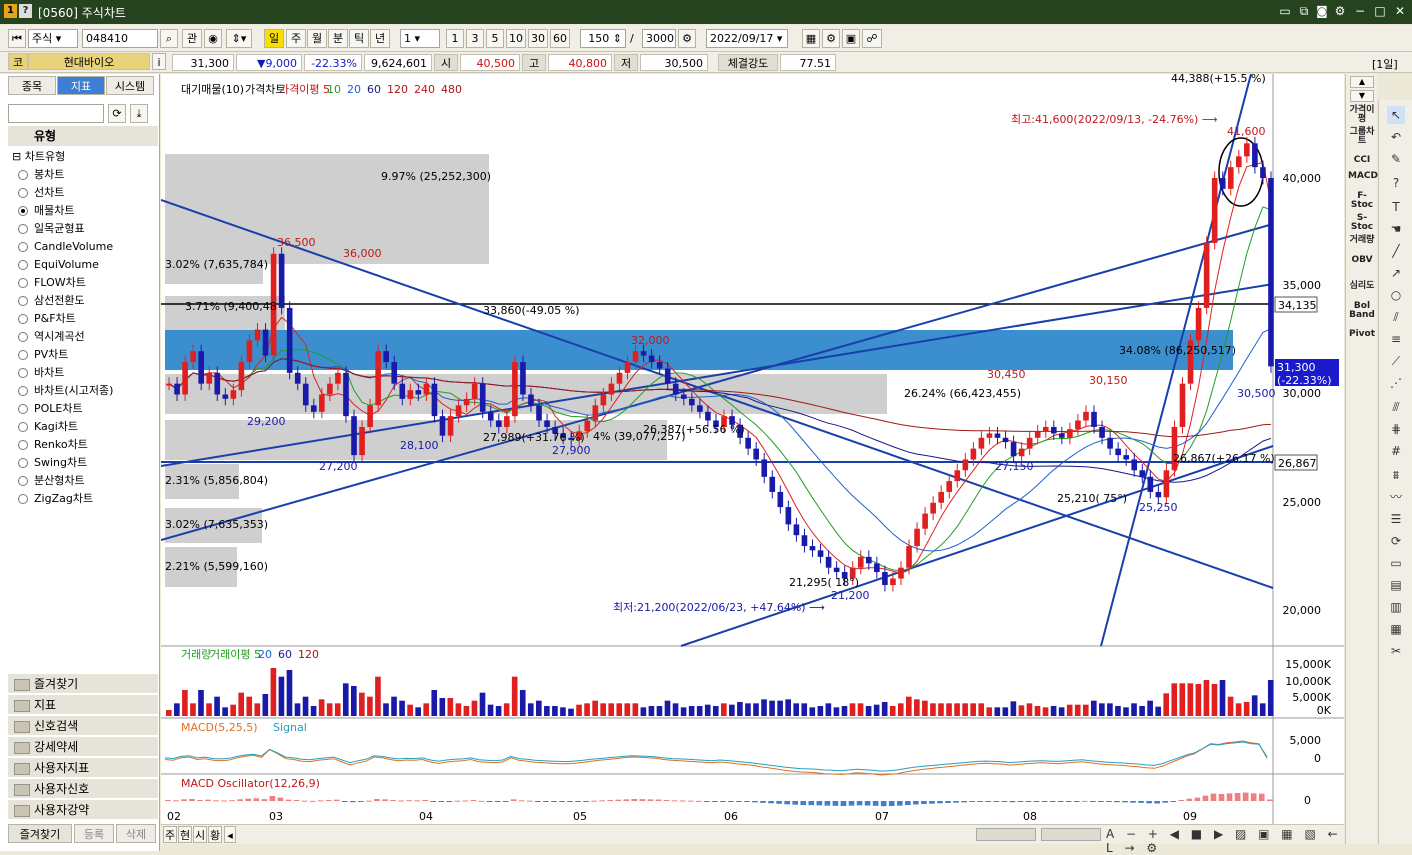 This screenshot has height=855, width=1412. I want to click on count-input: 150 ⇕, so click(603, 38).